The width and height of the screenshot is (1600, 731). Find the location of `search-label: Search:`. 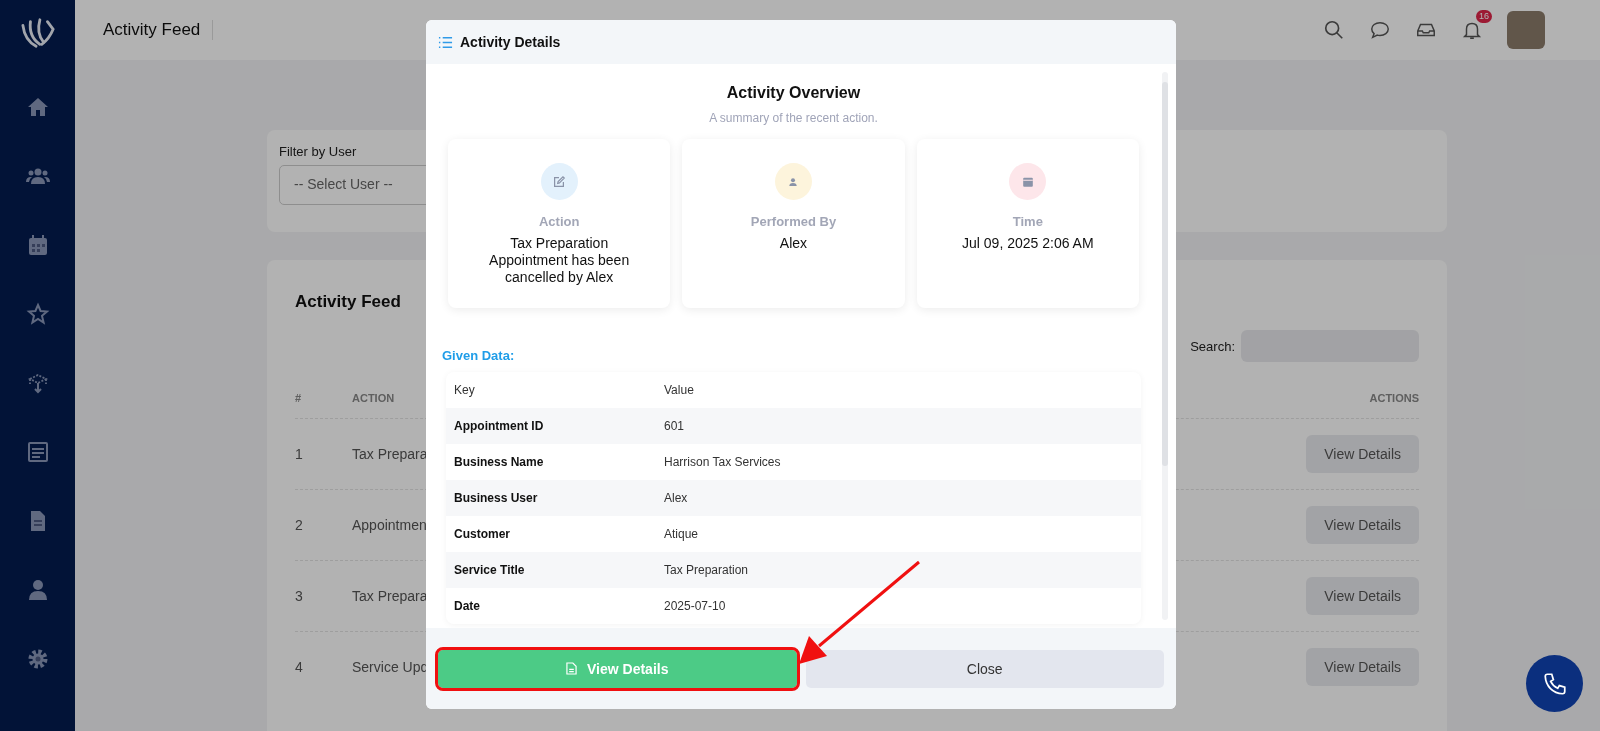

search-label: Search: is located at coordinates (1212, 346).